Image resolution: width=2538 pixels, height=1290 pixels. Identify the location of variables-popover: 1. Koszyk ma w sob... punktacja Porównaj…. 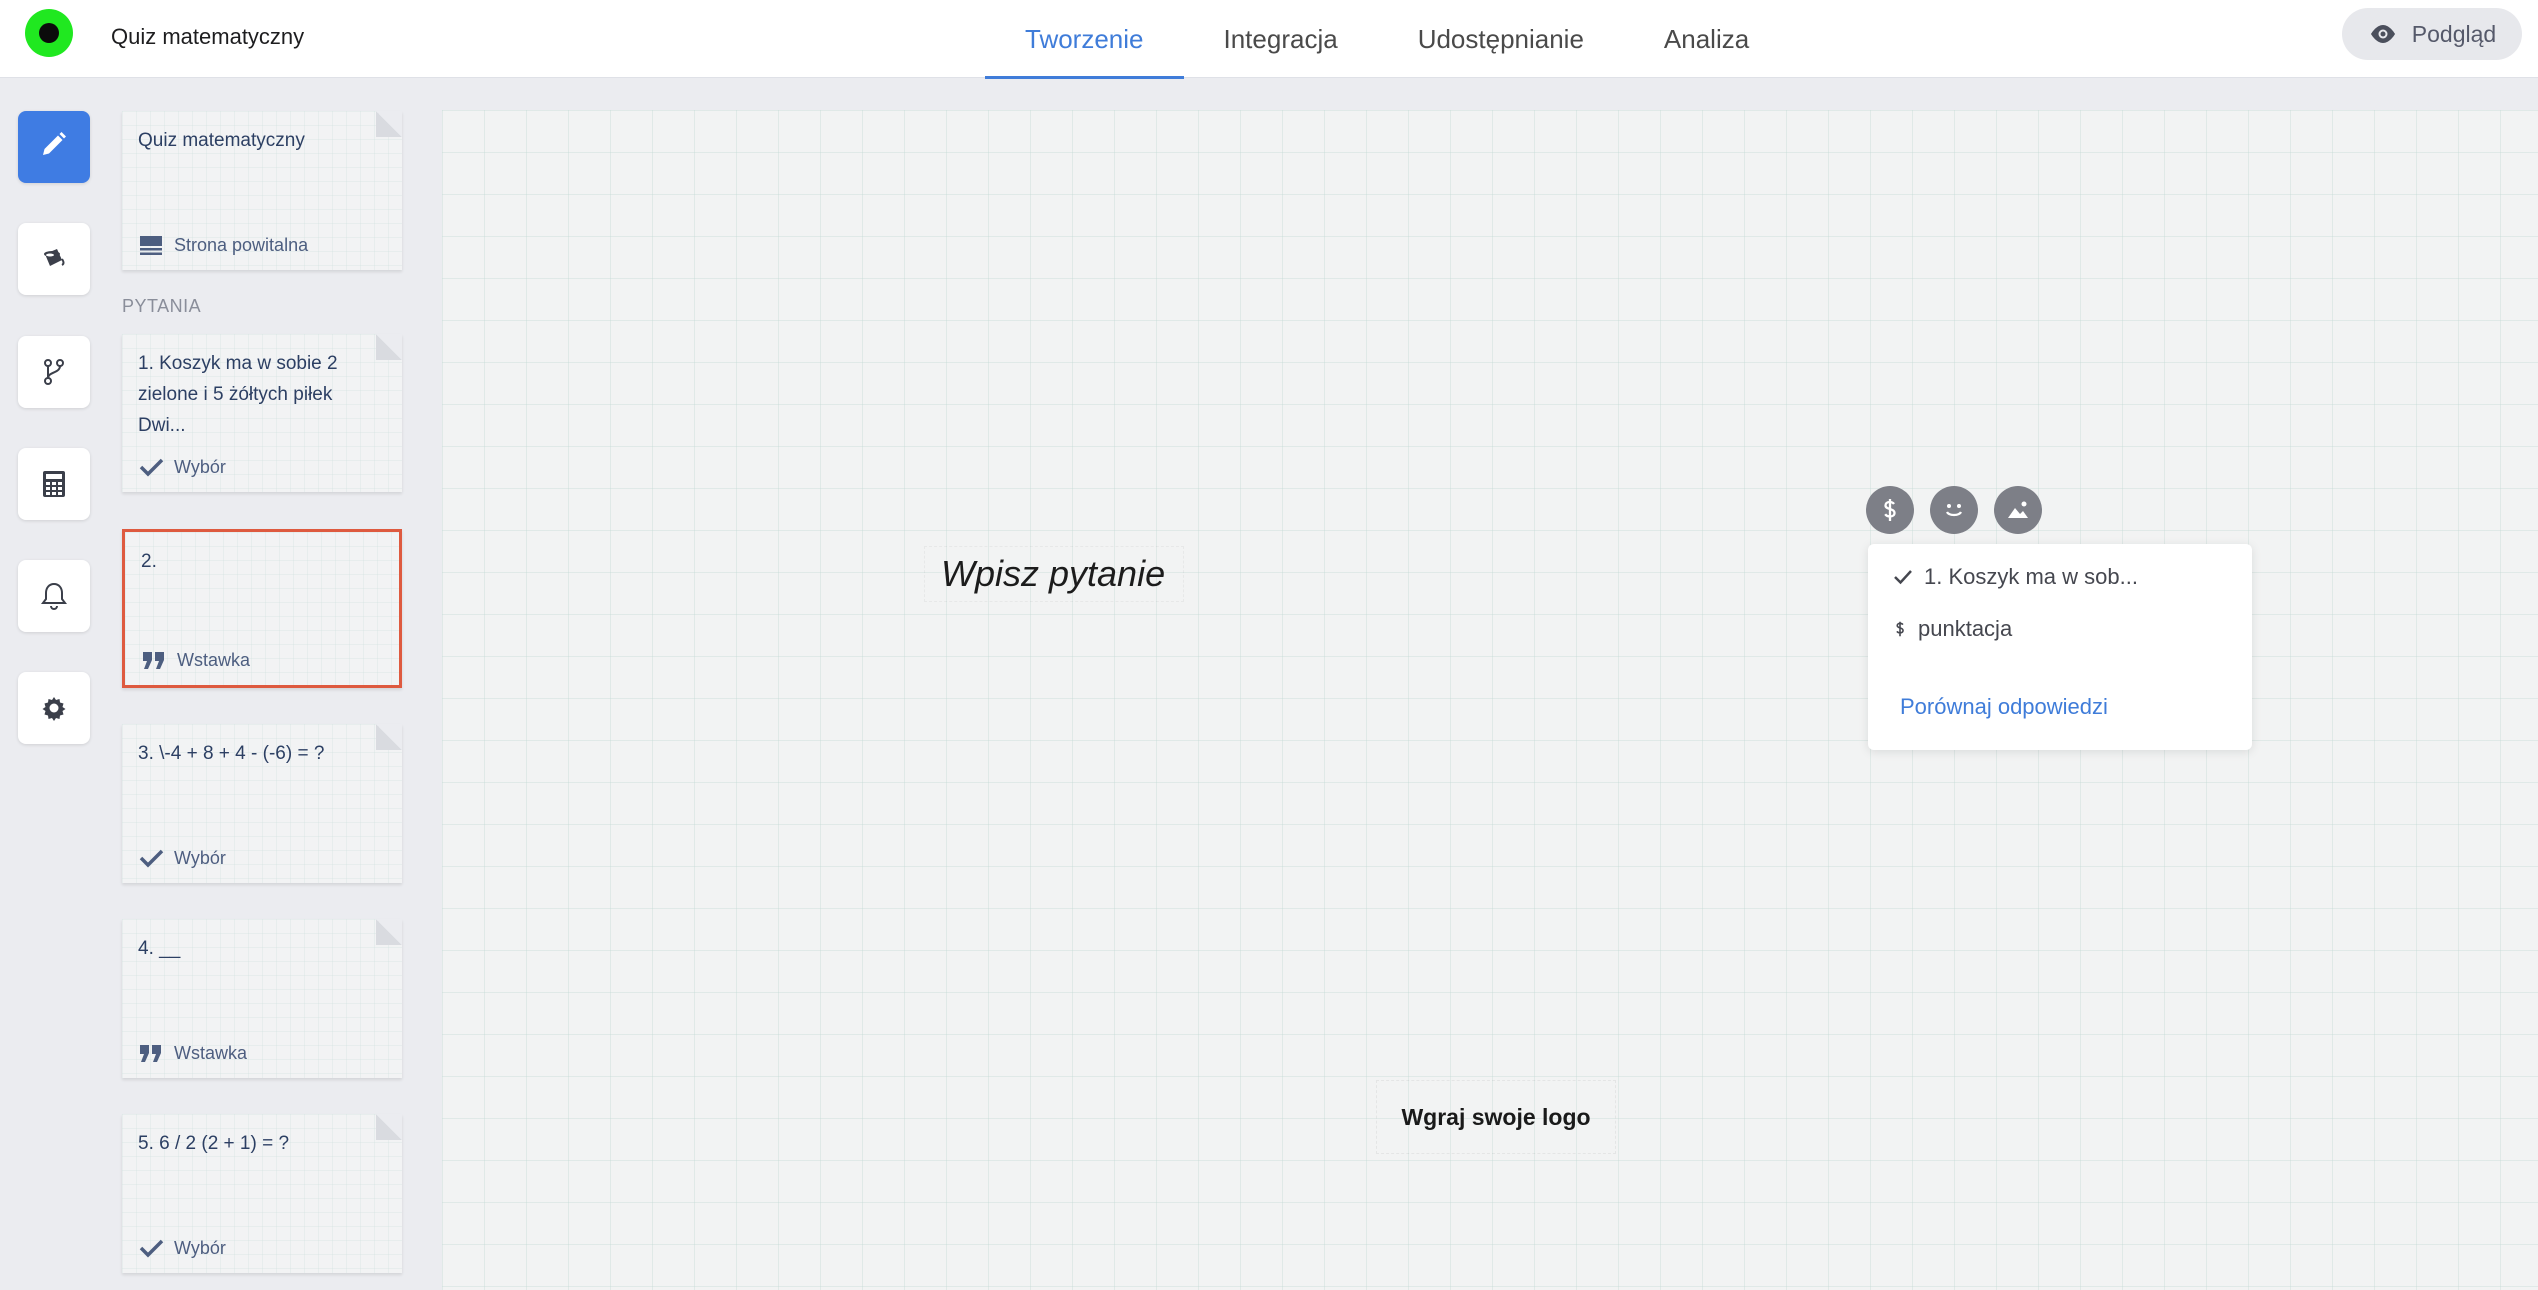
(2060, 647).